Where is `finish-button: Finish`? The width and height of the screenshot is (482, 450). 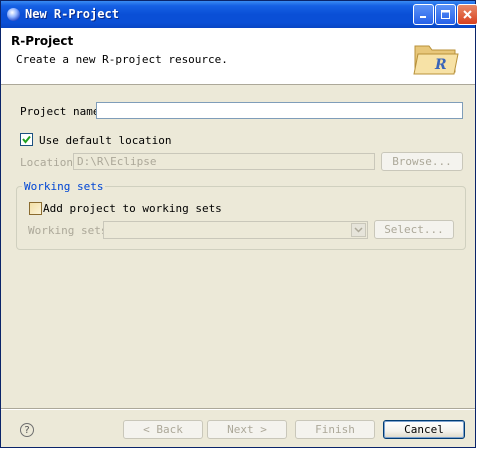 finish-button: Finish is located at coordinates (335, 429).